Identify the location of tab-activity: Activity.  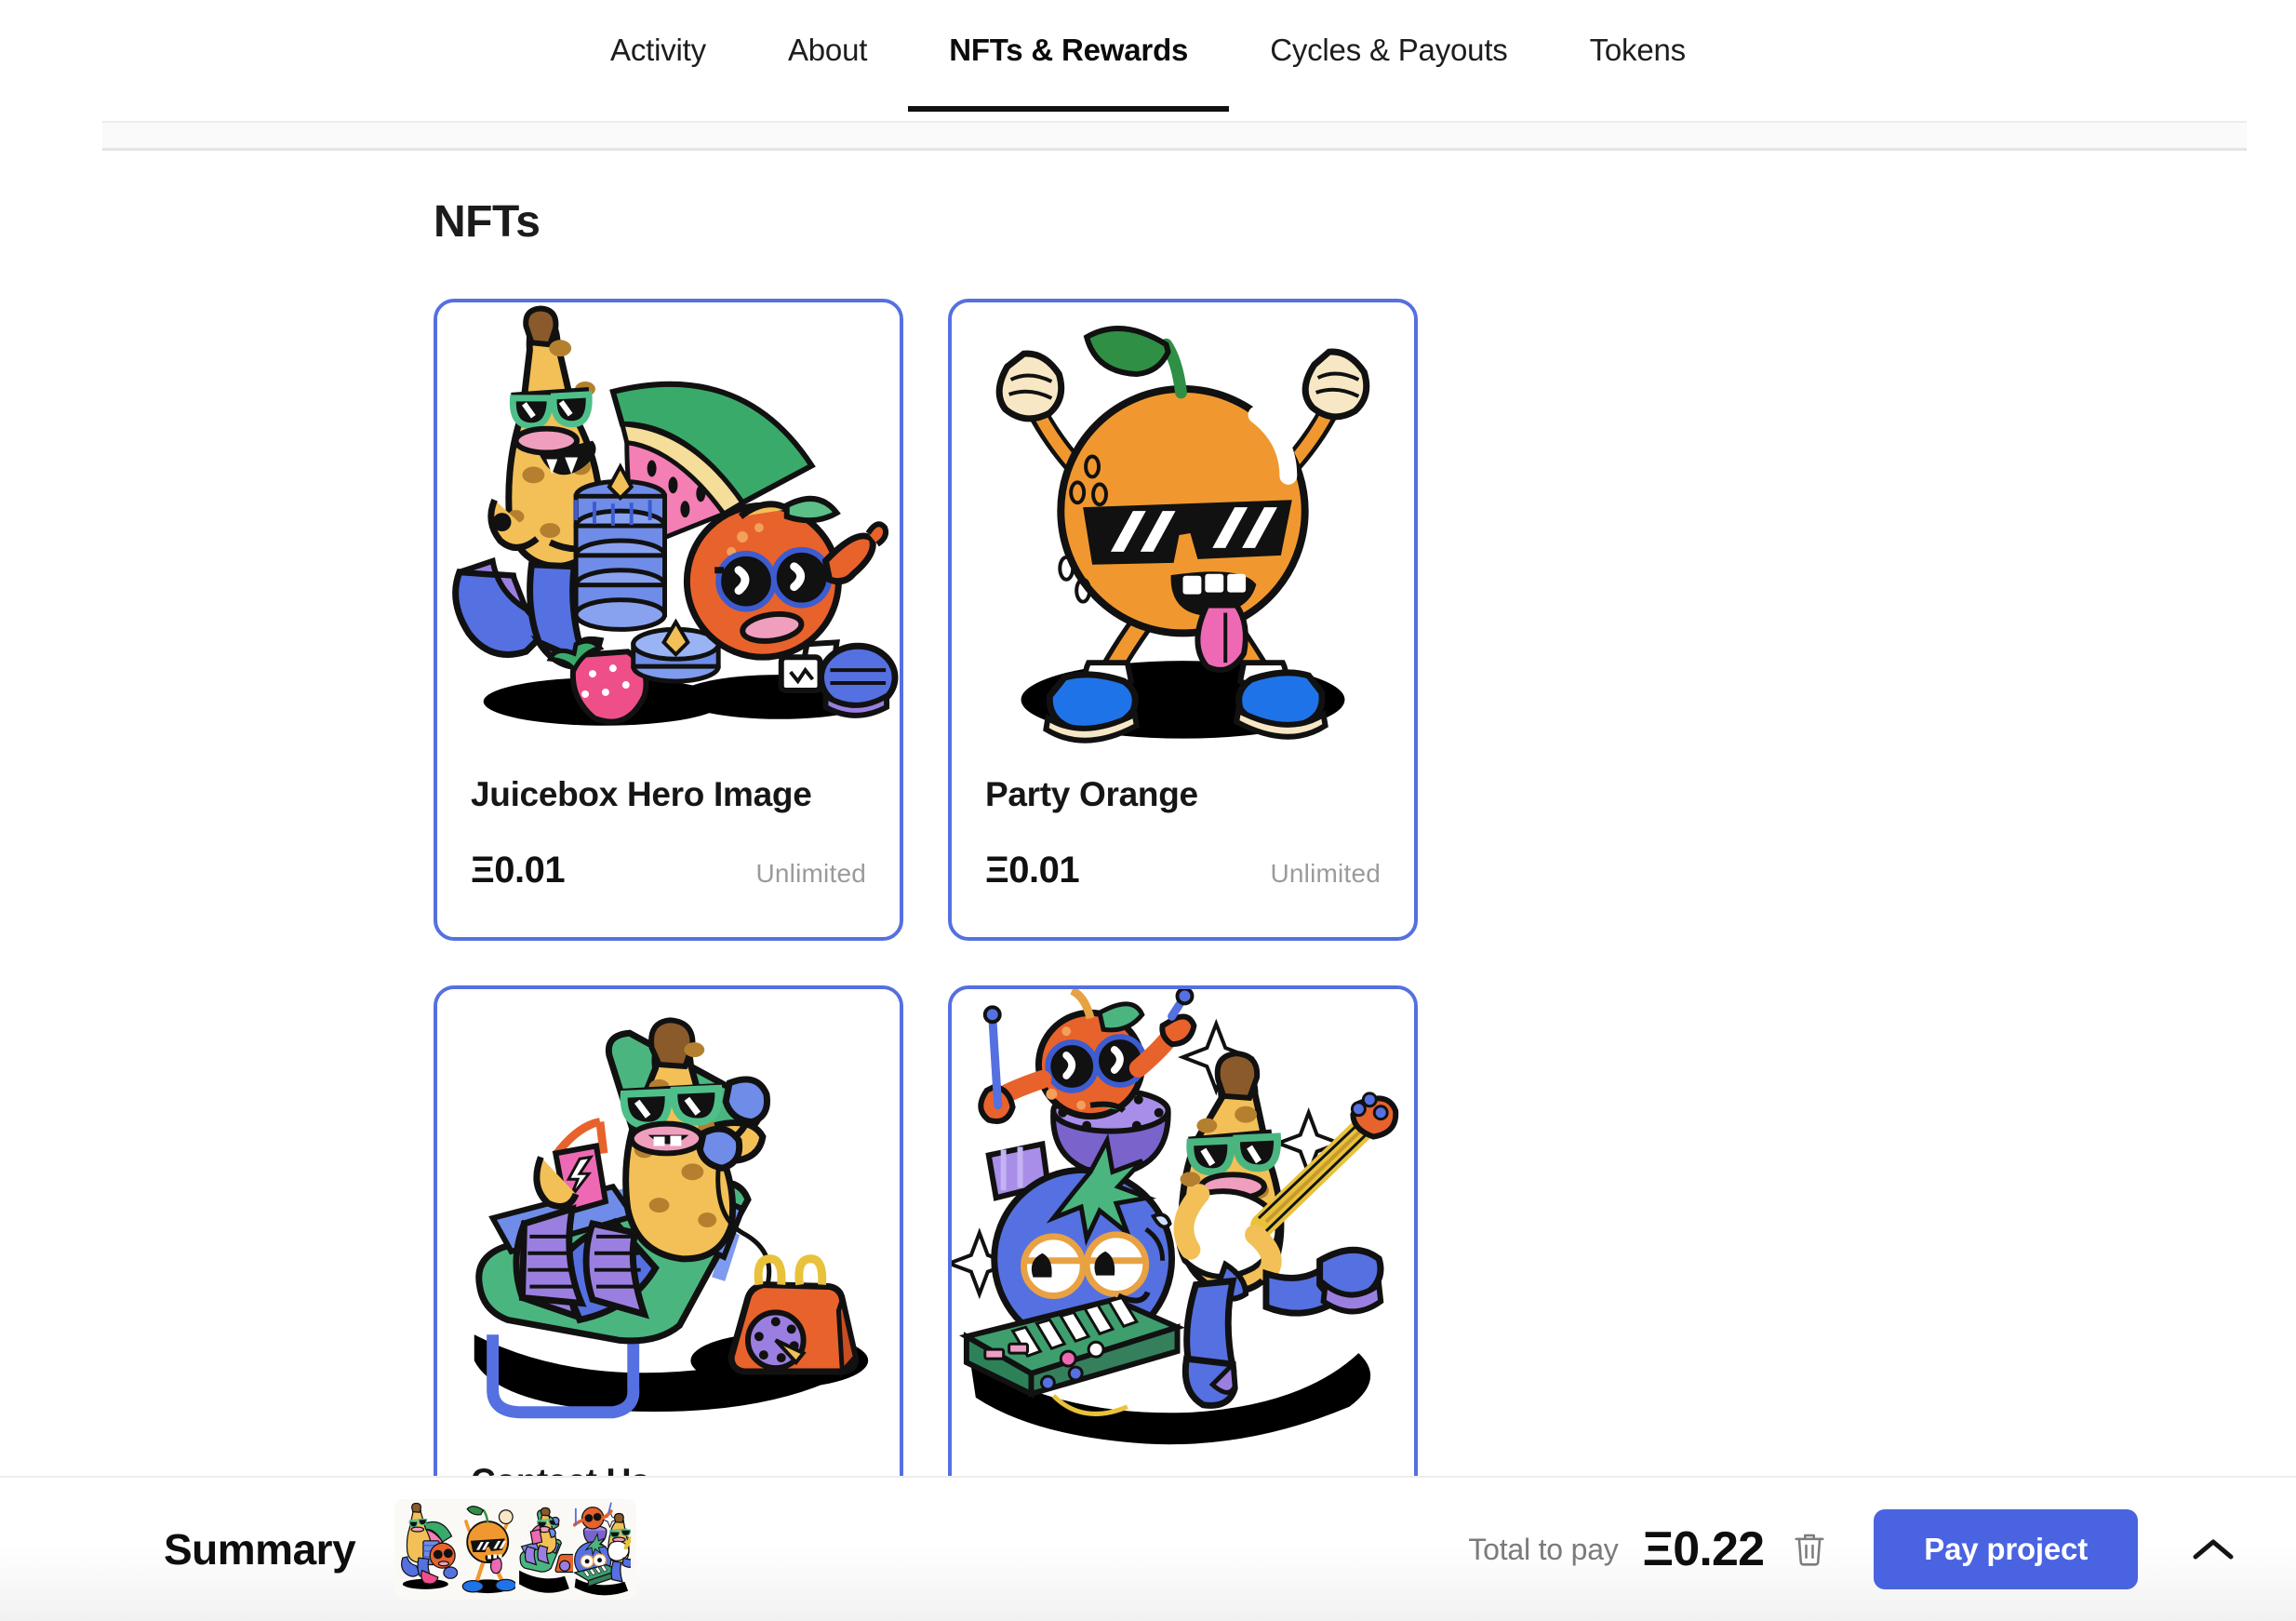
(658, 72).